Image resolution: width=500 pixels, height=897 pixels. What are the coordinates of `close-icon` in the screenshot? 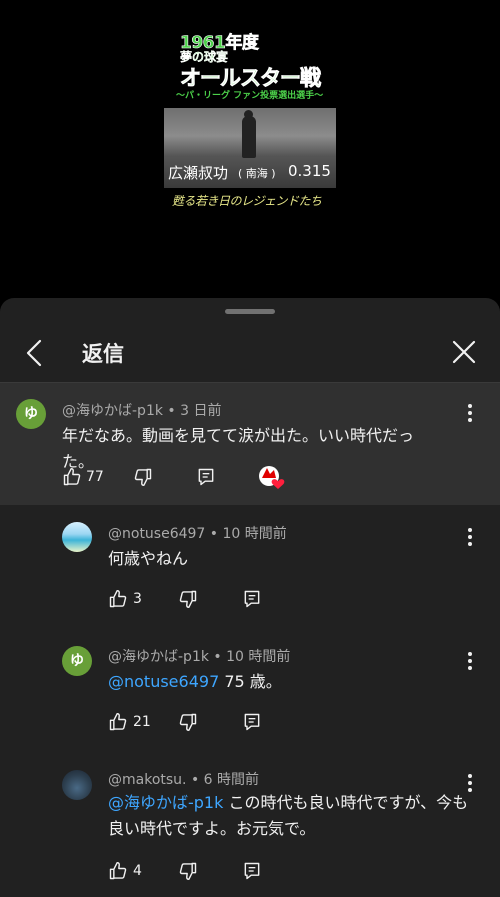 It's located at (464, 352).